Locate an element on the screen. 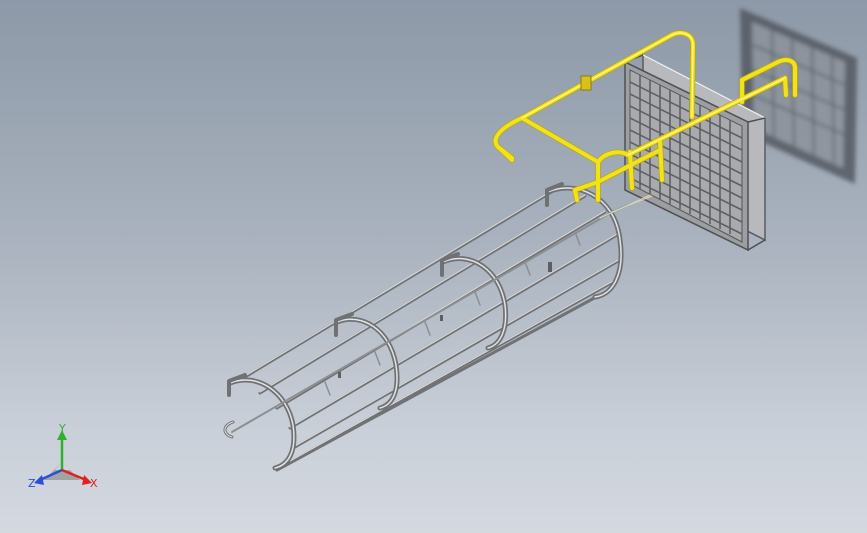  triad-y-label: Y is located at coordinates (62, 428).